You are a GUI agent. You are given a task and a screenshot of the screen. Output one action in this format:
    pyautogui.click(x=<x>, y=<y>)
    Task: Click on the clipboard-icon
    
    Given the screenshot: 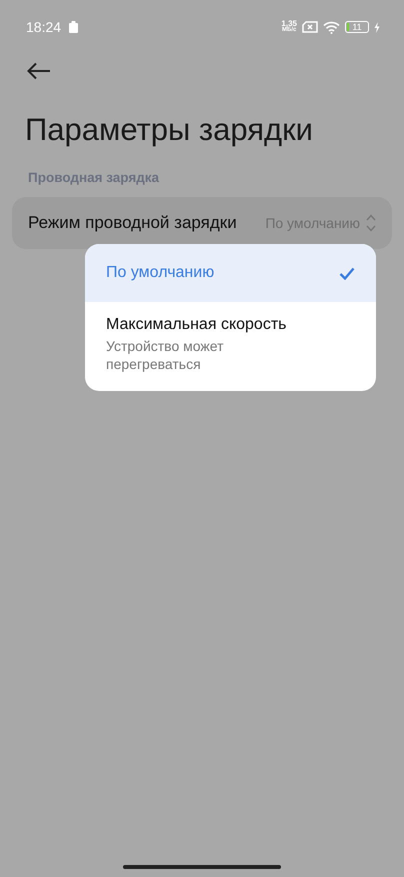 What is the action you would take?
    pyautogui.click(x=73, y=27)
    